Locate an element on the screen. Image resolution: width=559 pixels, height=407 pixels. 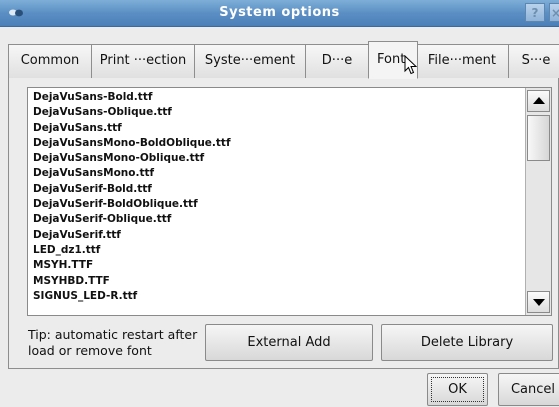
delete-library-button: Delete Library is located at coordinates (467, 342).